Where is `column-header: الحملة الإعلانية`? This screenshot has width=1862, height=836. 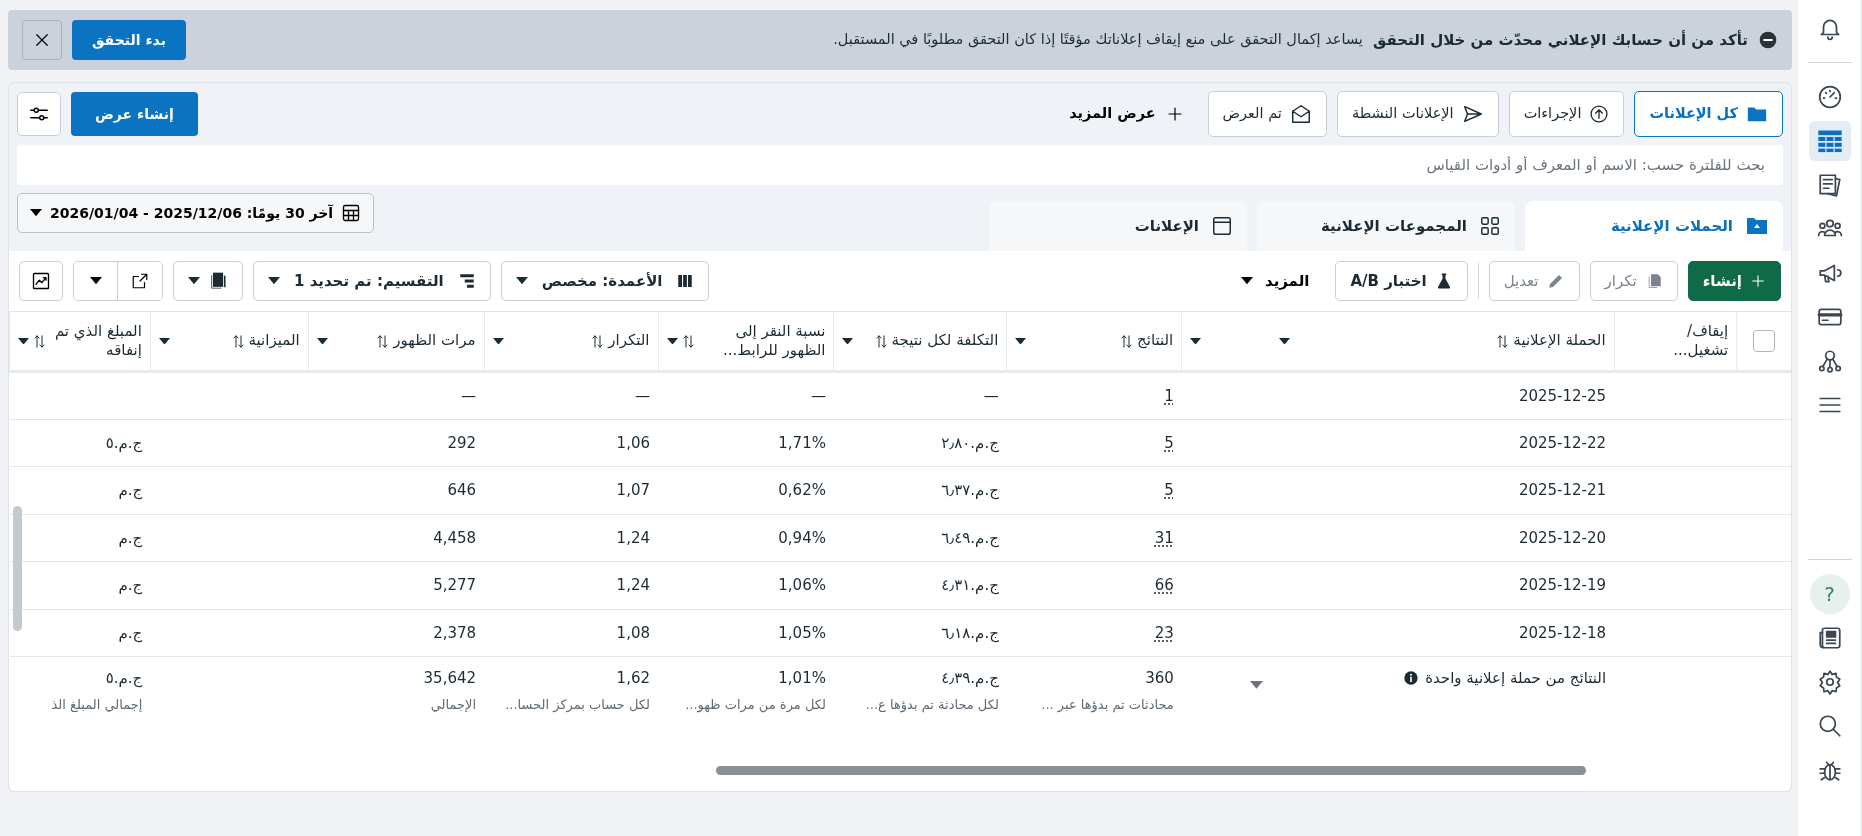
column-header: الحملة الإعلانية is located at coordinates (1559, 341).